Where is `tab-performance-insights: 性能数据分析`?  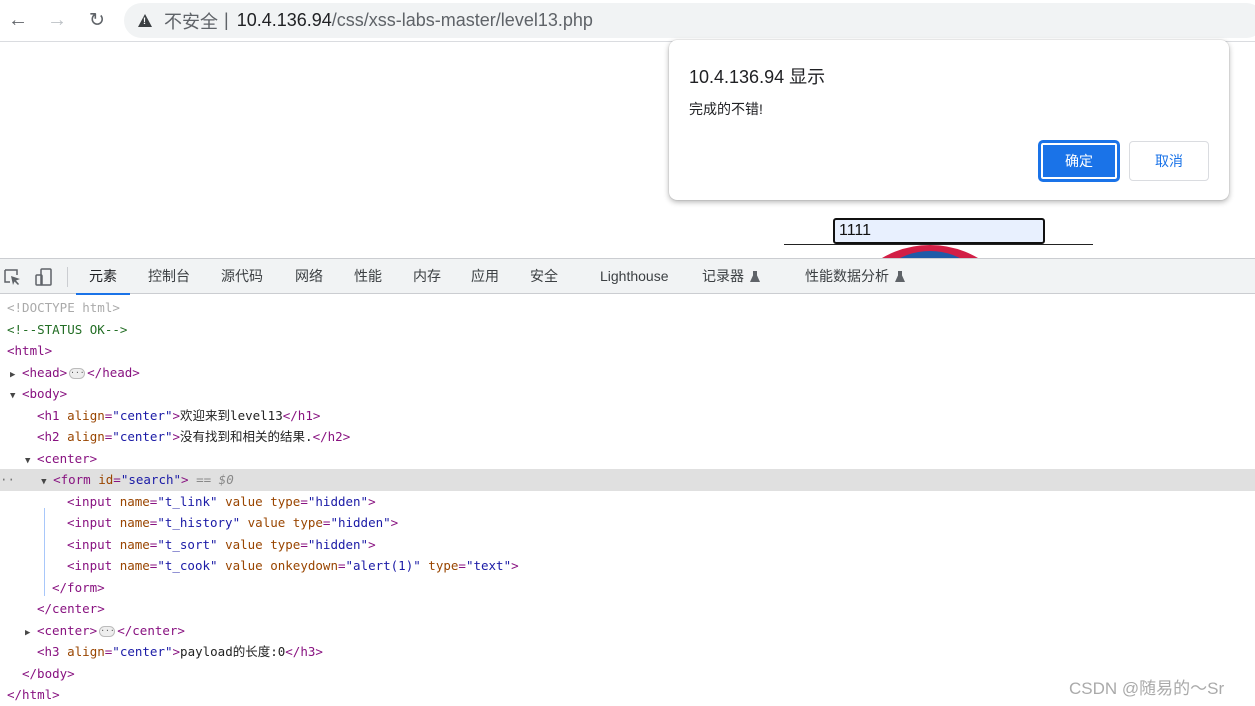 tab-performance-insights: 性能数据分析 is located at coordinates (855, 276).